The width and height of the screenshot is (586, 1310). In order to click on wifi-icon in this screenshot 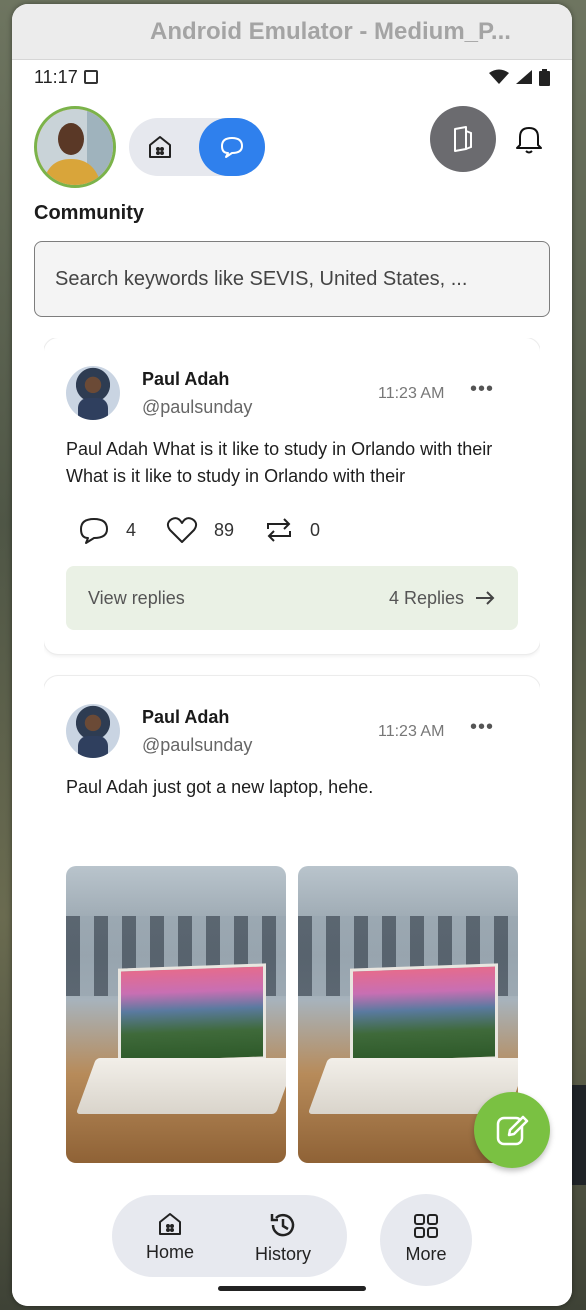, I will do `click(499, 76)`.